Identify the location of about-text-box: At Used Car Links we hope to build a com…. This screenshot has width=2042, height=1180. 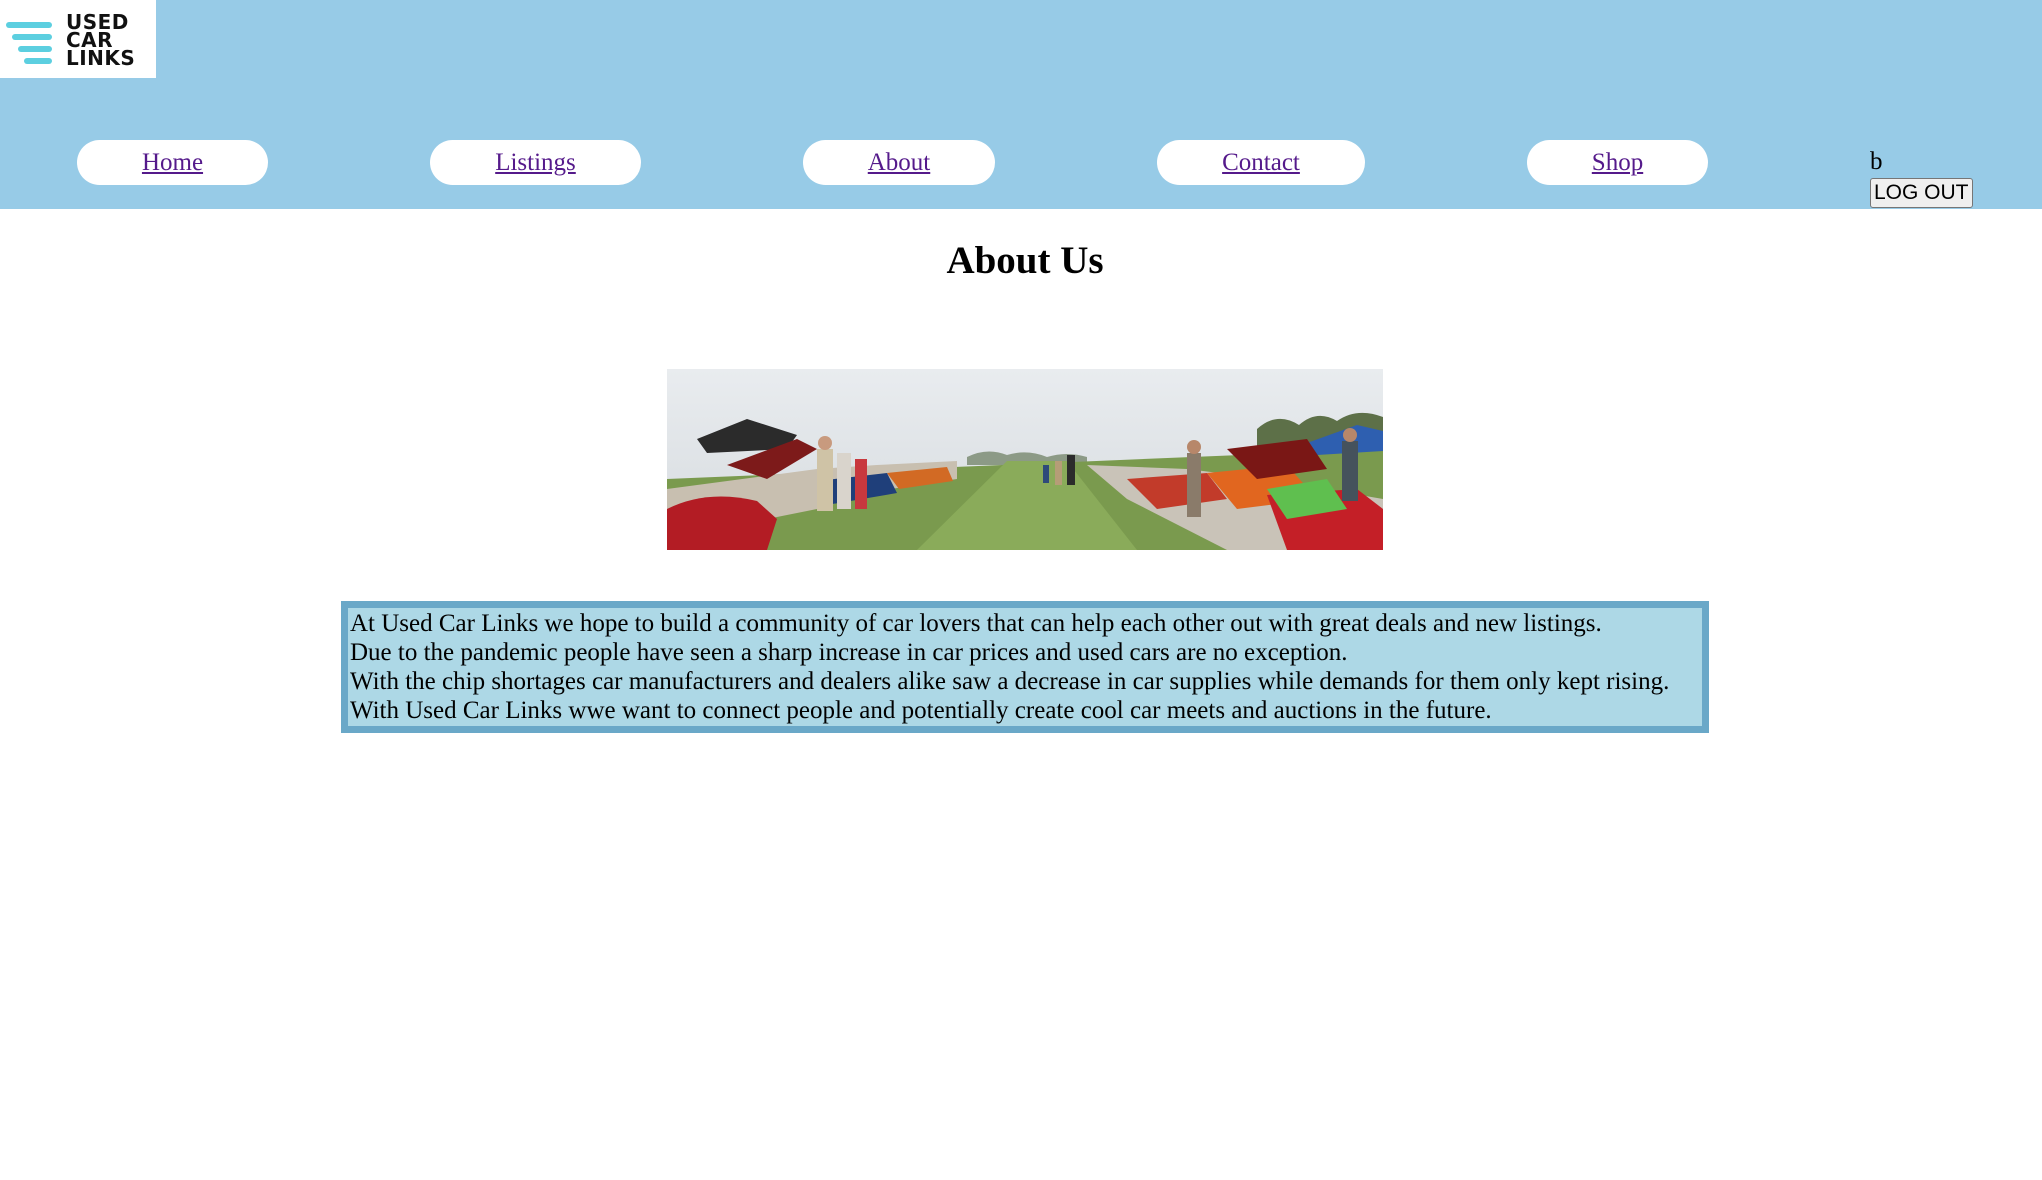
(1025, 667).